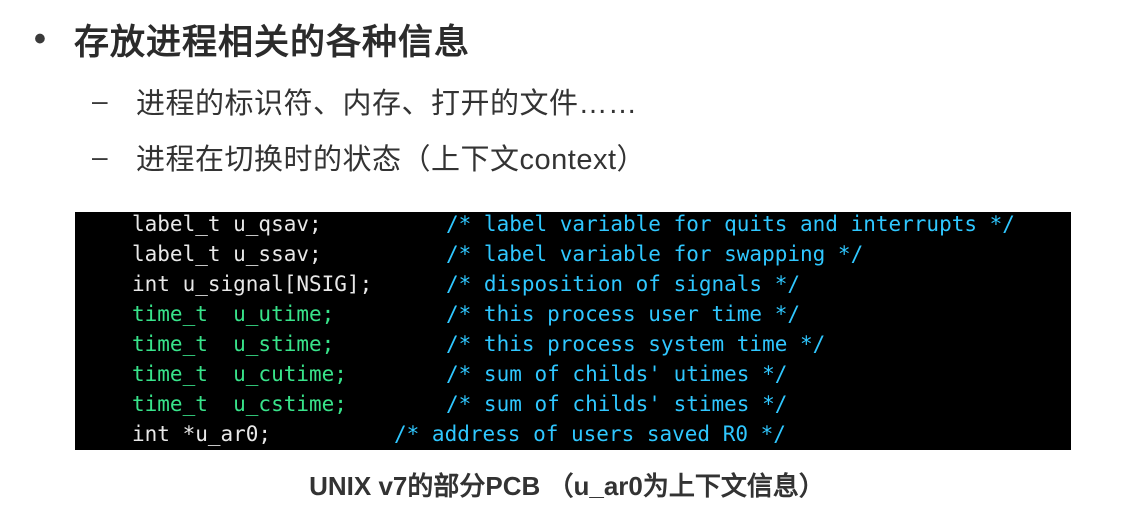 The image size is (1134, 520). I want to click on code-comment: /* this process system time */, so click(636, 344).